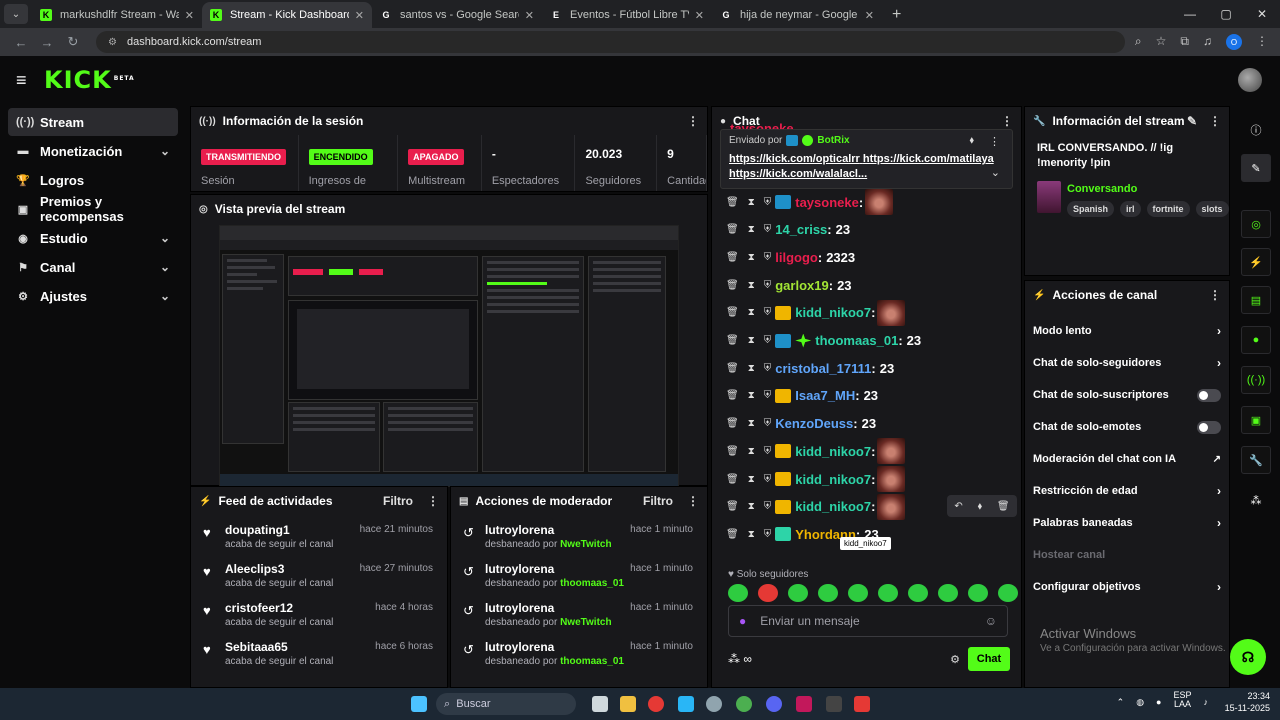 The width and height of the screenshot is (1280, 720). Describe the element at coordinates (1127, 523) in the screenshot. I see `channel-action-palabras-baneadas: Palabras baneadas ›` at that location.